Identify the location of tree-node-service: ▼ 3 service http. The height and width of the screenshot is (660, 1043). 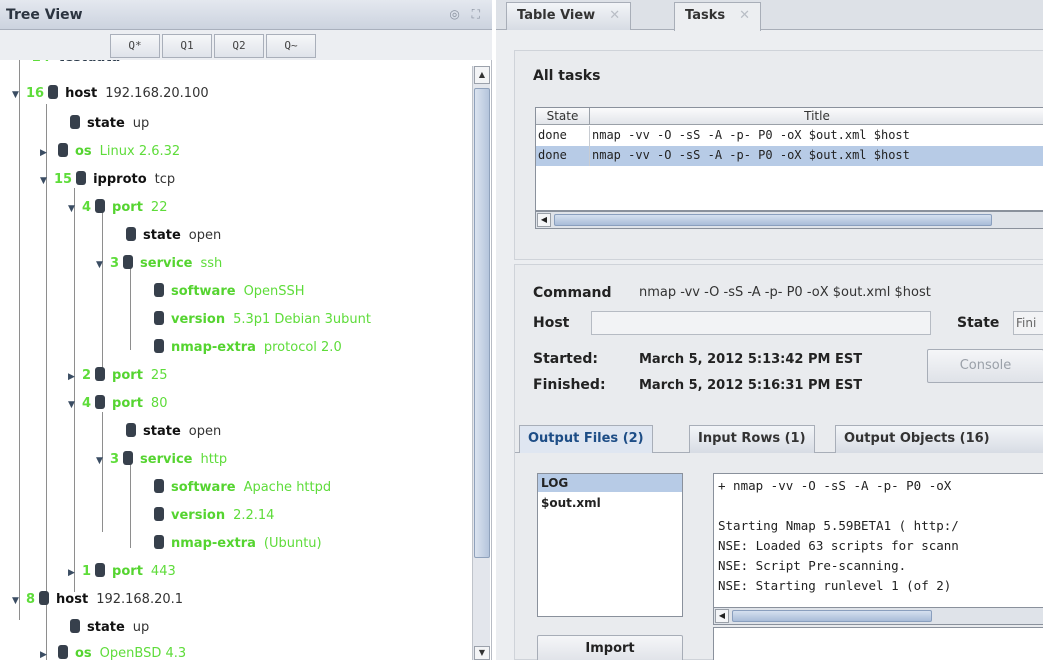
(161, 460).